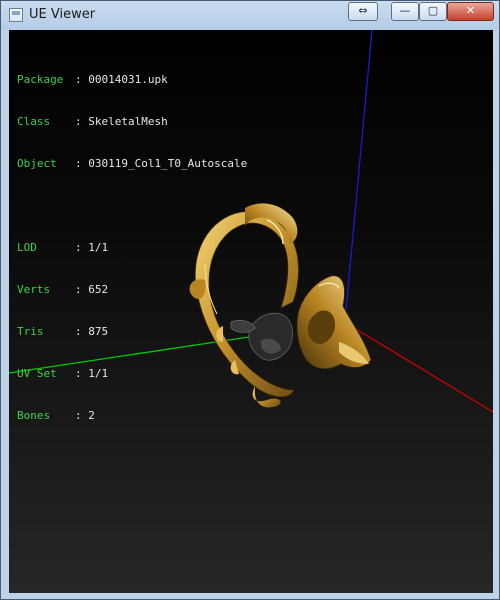 The image size is (500, 600). Describe the element at coordinates (62, 14) in the screenshot. I see `window-title: UE Viewer` at that location.